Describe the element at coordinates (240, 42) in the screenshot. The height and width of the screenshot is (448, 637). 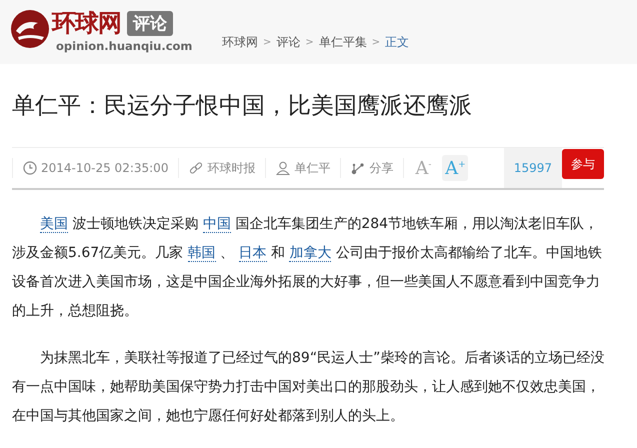
I see `breadcrumb-link: 环球网` at that location.